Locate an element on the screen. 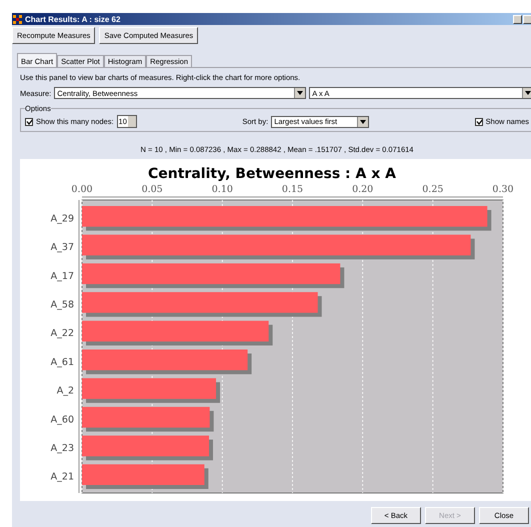  category-label: A_61 is located at coordinates (62, 362).